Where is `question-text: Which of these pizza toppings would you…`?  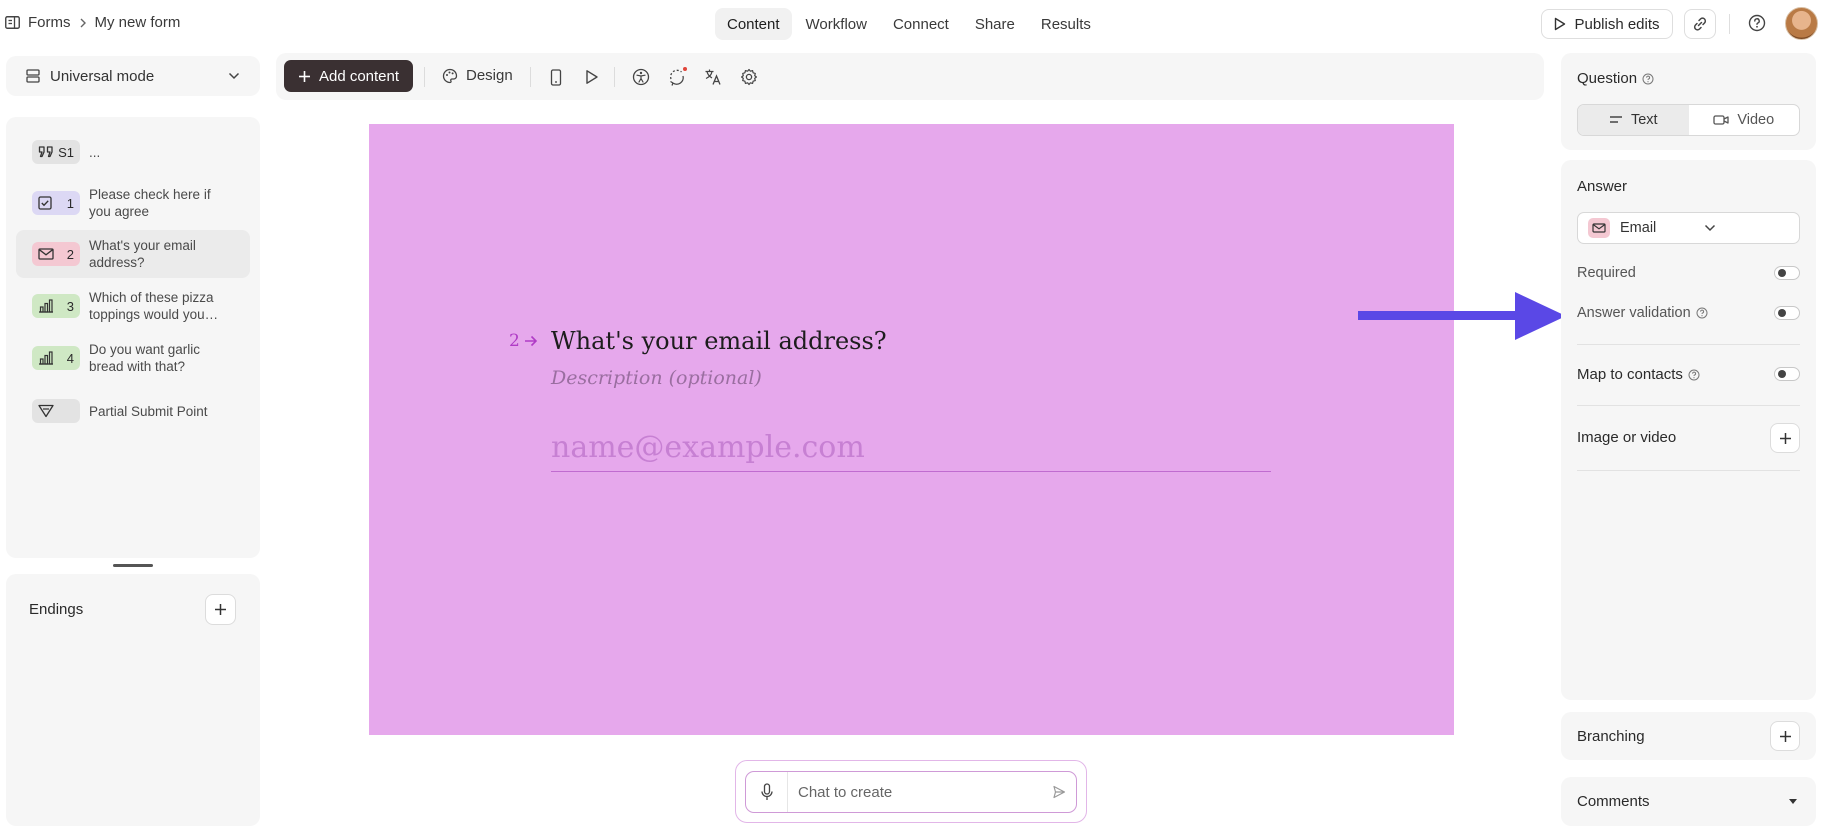 question-text: Which of these pizza toppings would you… is located at coordinates (154, 306).